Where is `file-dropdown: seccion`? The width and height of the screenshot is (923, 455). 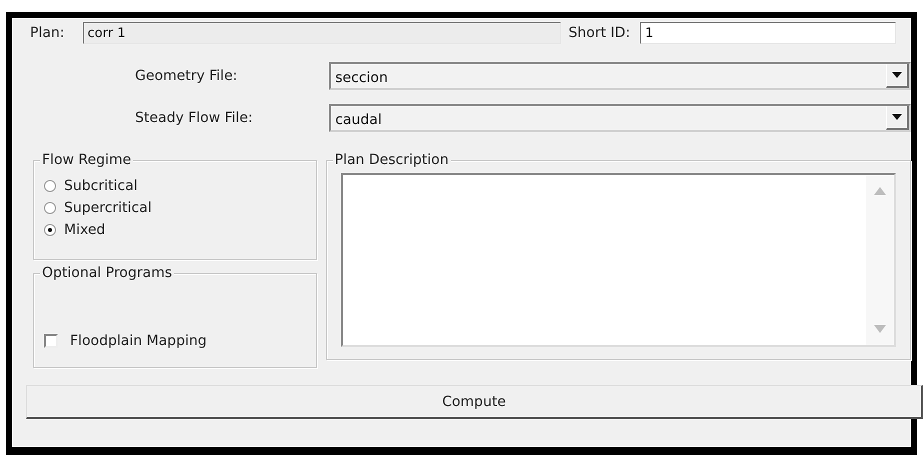
file-dropdown: seccion is located at coordinates (620, 76).